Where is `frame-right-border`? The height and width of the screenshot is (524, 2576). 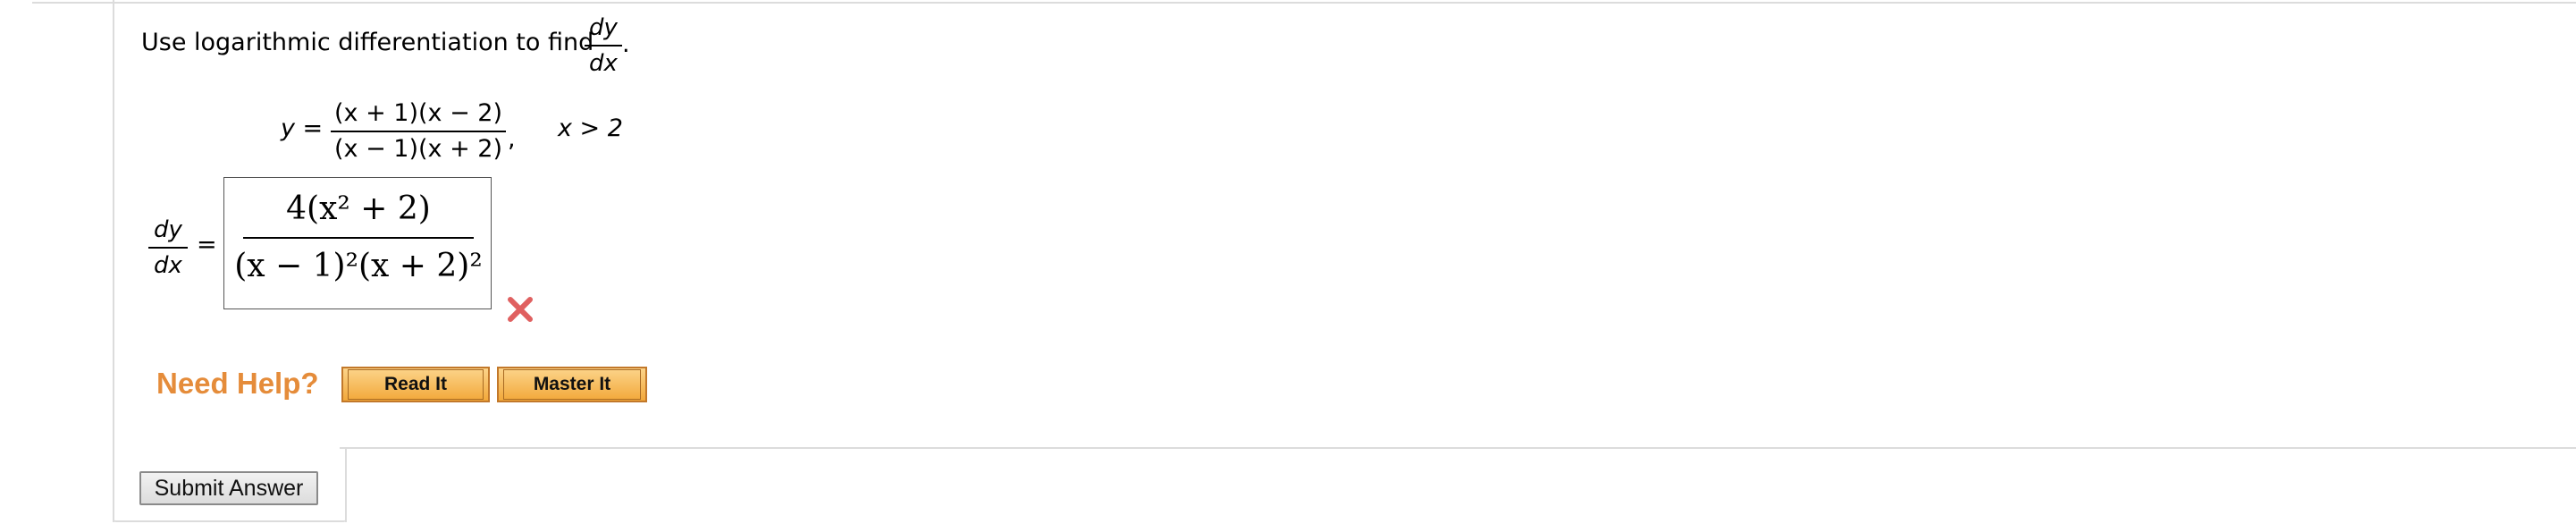
frame-right-border is located at coordinates (344, 484).